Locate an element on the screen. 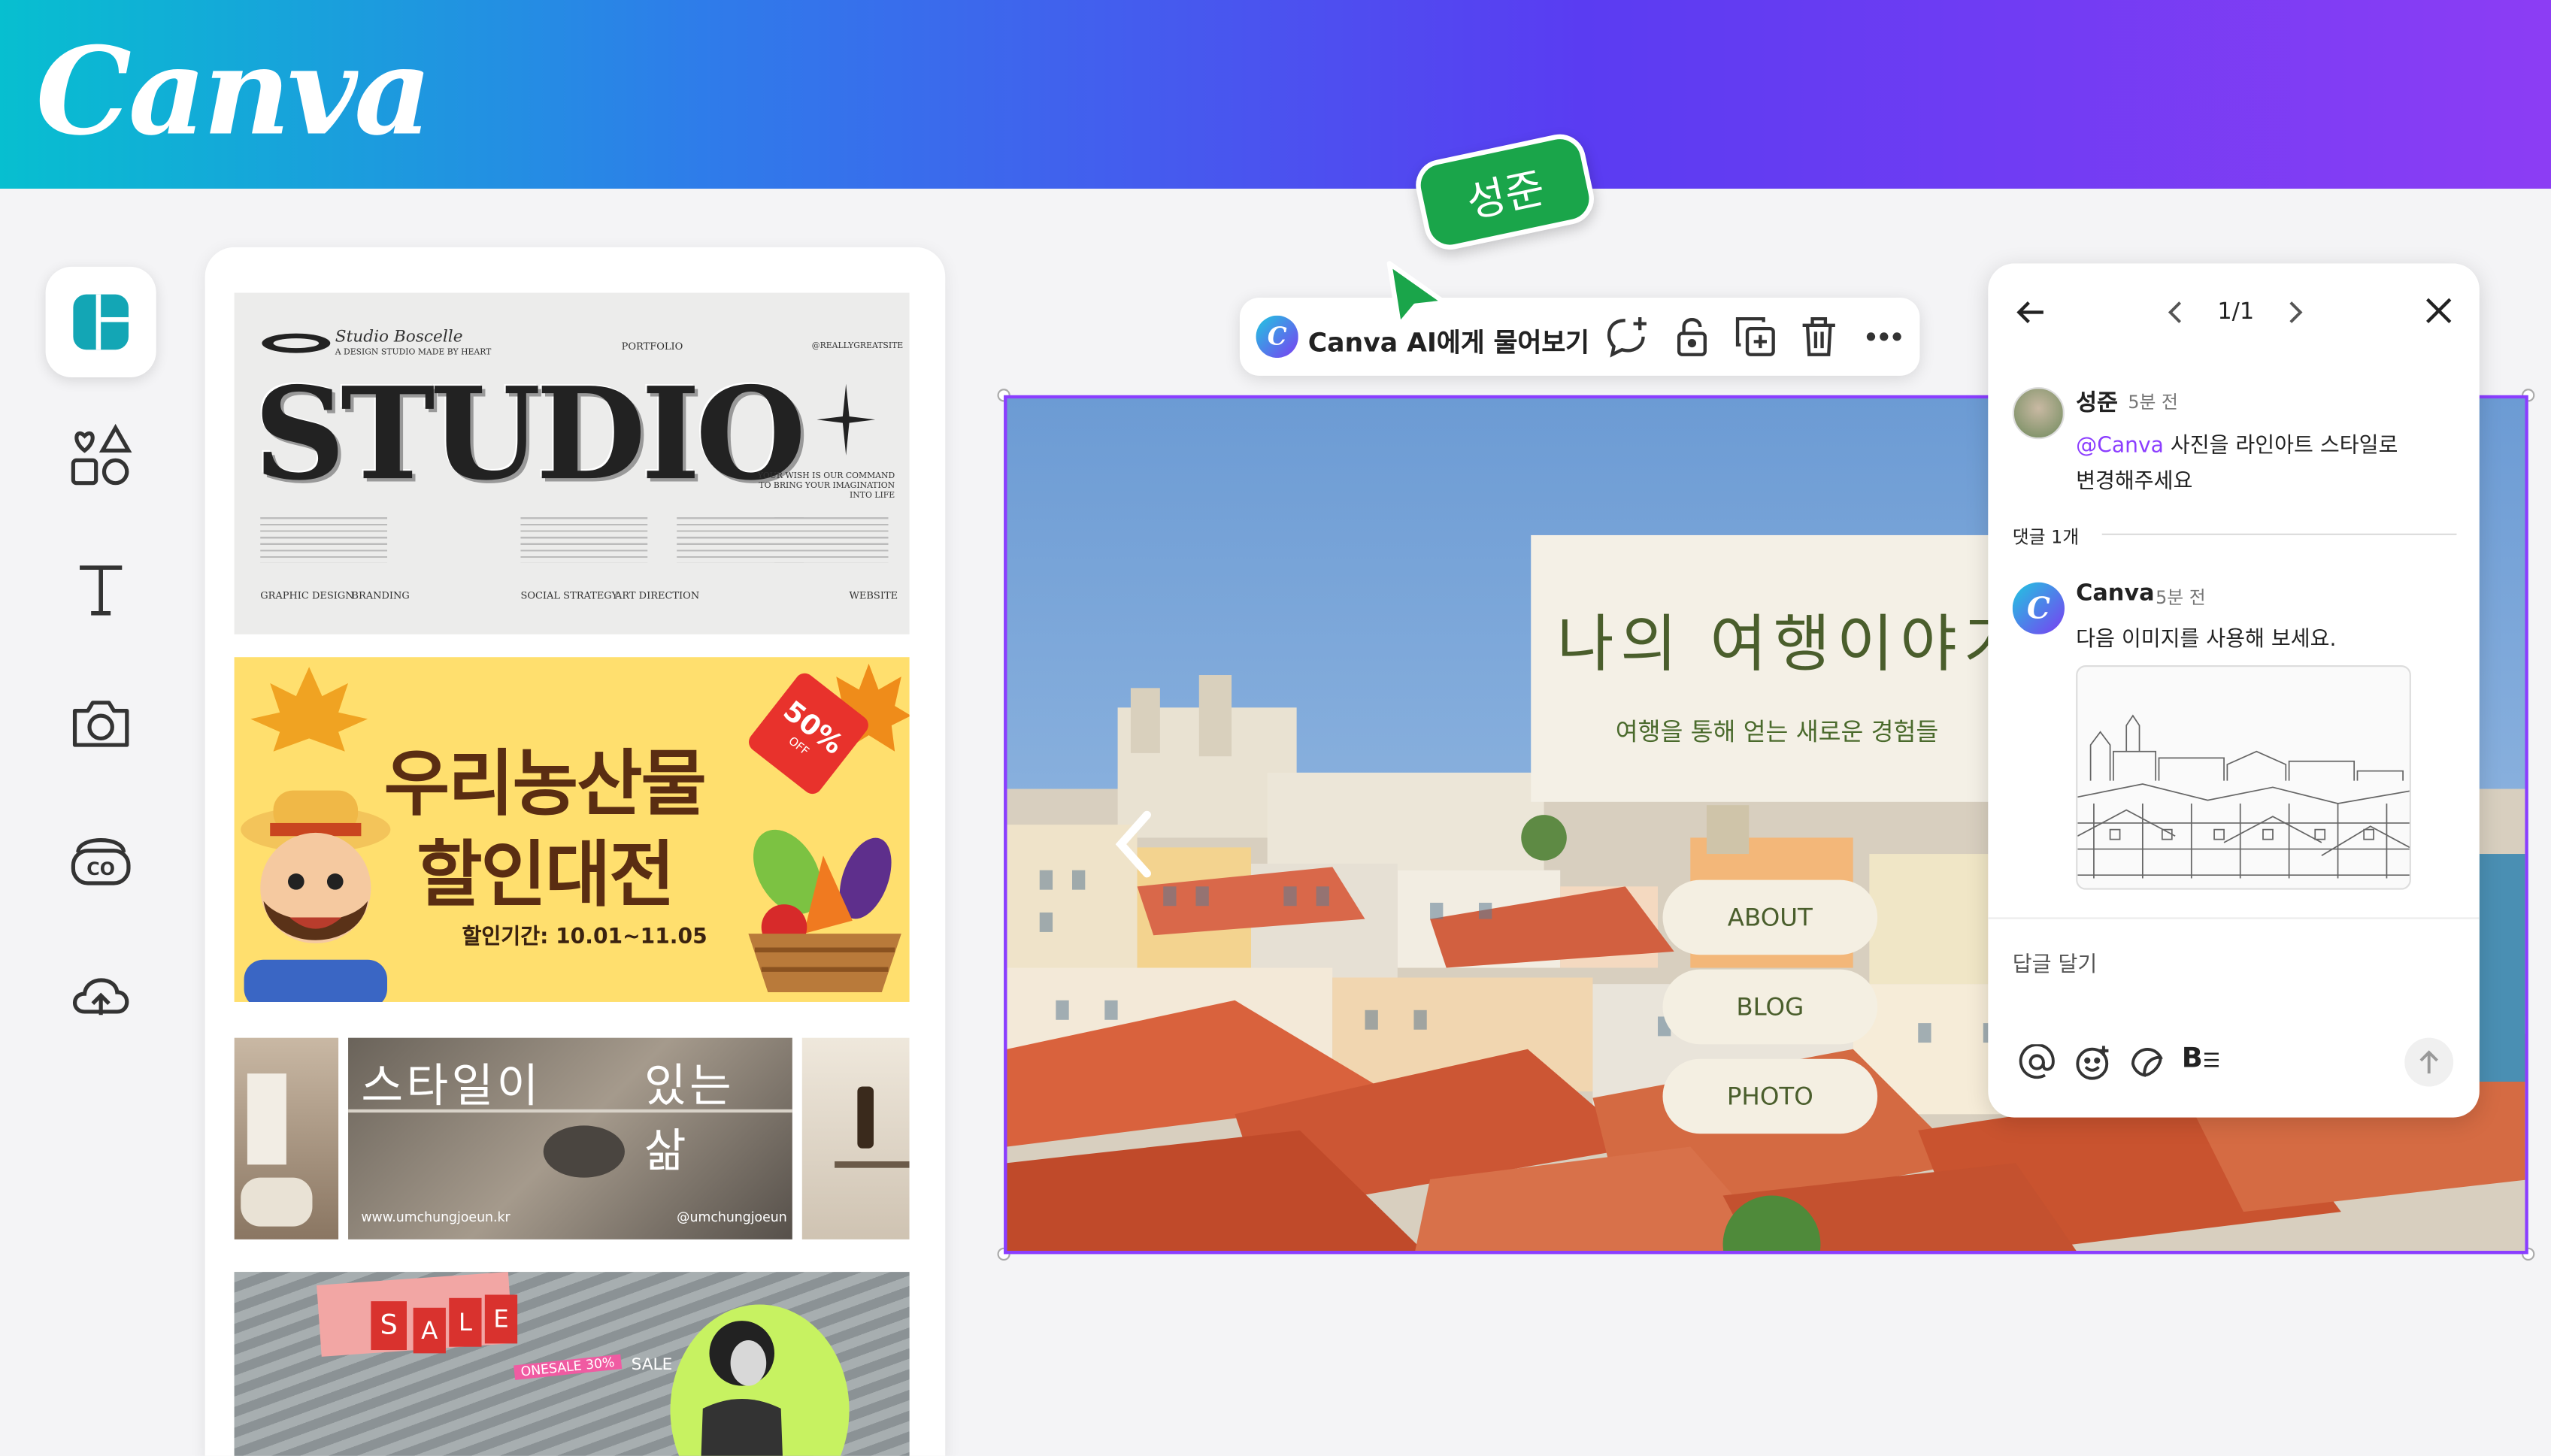 This screenshot has height=1456, width=2551. collaborator-name-tag: 성준 is located at coordinates (1504, 192).